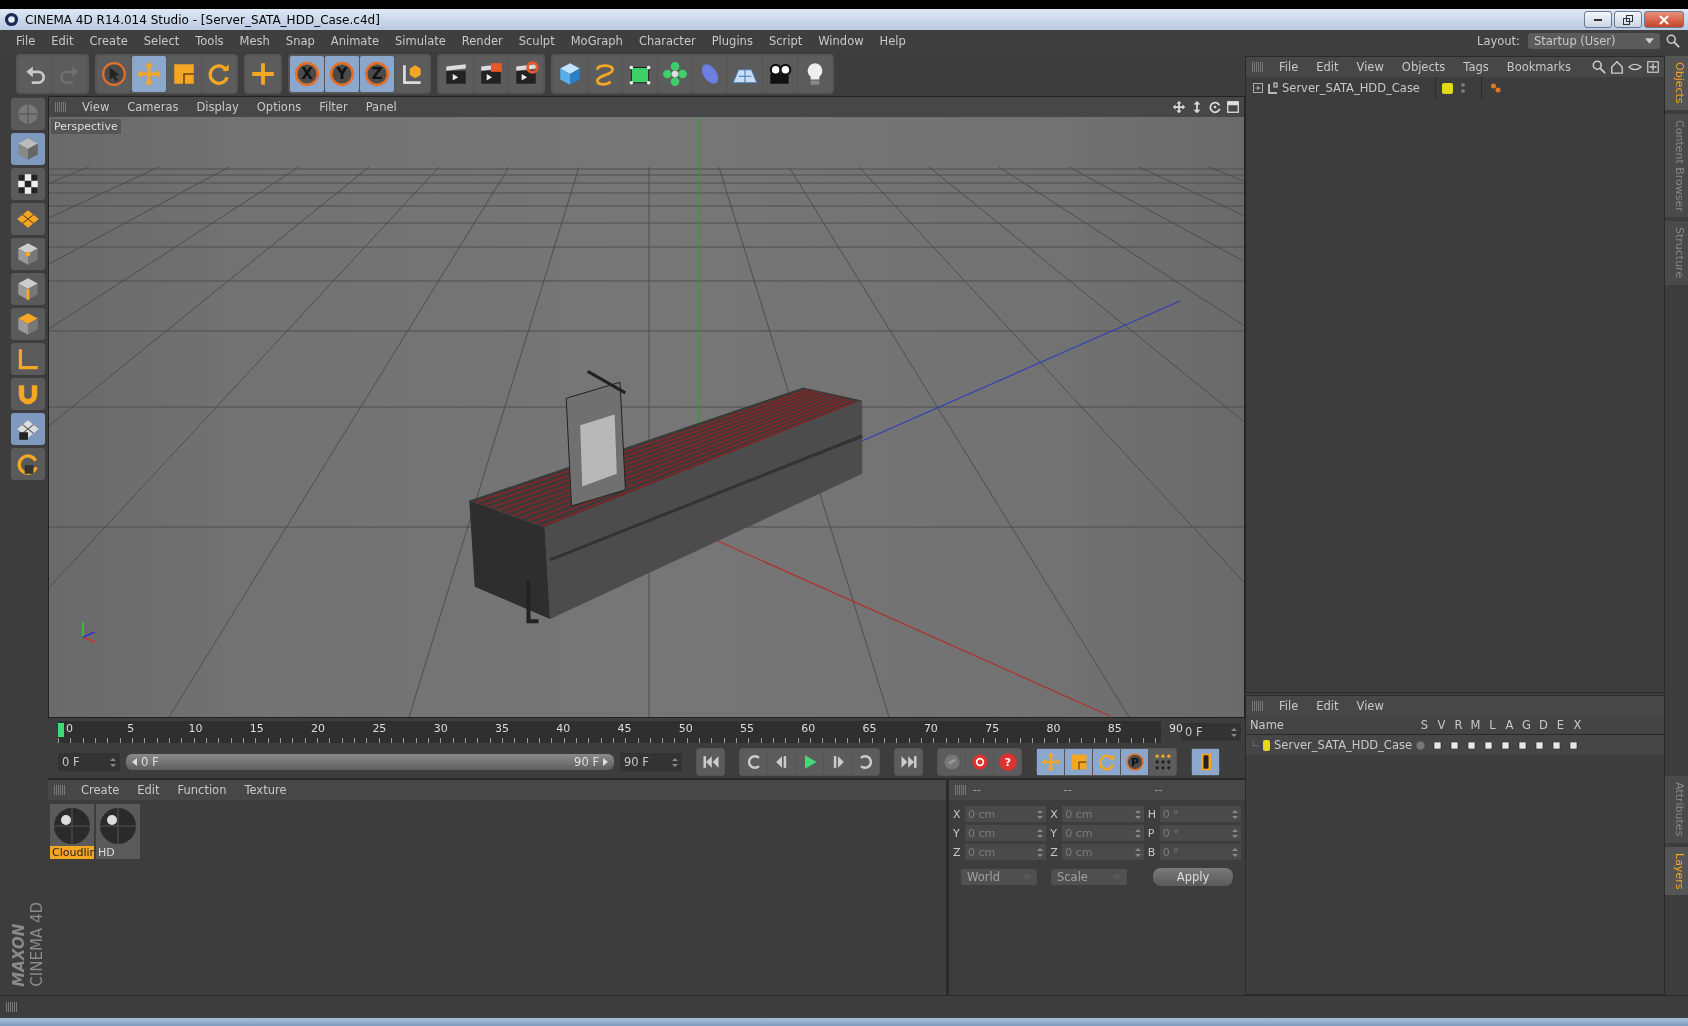 The image size is (1688, 1026). Describe the element at coordinates (536, 41) in the screenshot. I see `menu-item: Sculpt` at that location.